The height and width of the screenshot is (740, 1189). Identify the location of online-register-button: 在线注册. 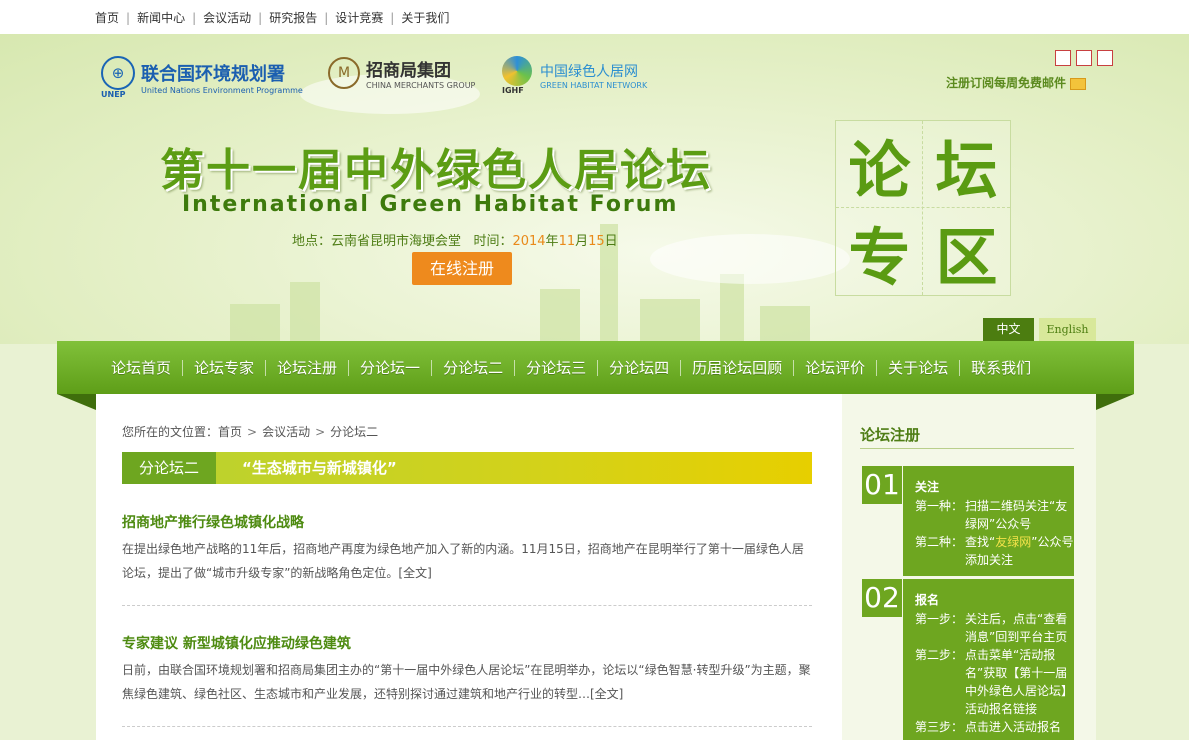
(462, 268).